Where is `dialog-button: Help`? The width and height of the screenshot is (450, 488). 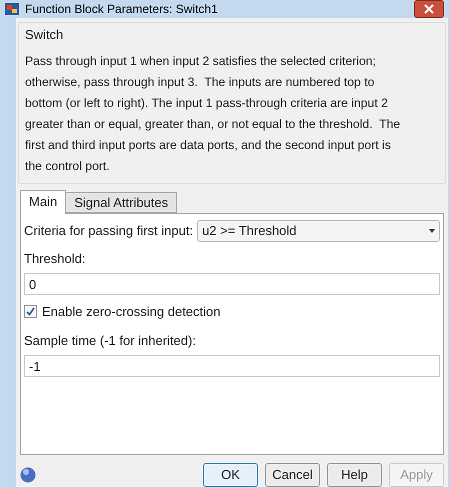 dialog-button: Help is located at coordinates (354, 474).